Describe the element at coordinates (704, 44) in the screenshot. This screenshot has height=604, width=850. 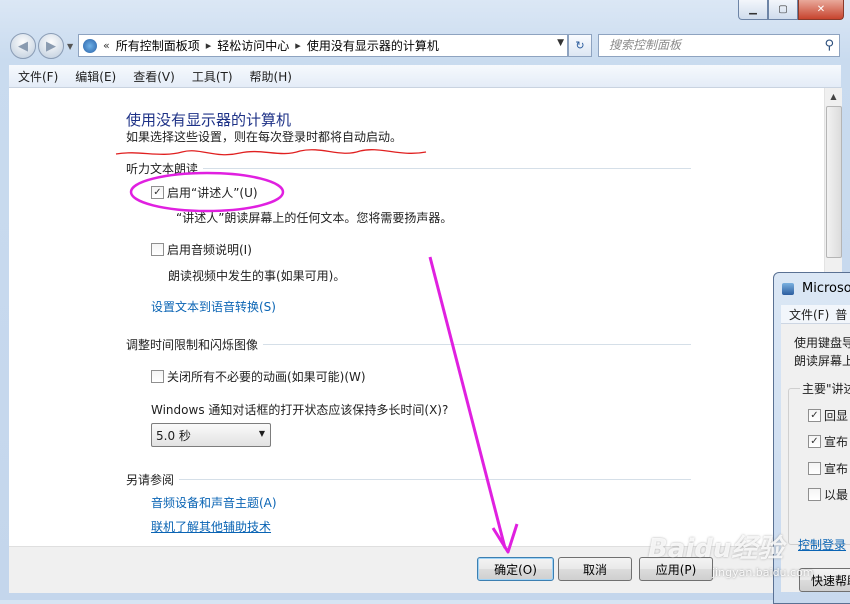
I see `search-input` at that location.